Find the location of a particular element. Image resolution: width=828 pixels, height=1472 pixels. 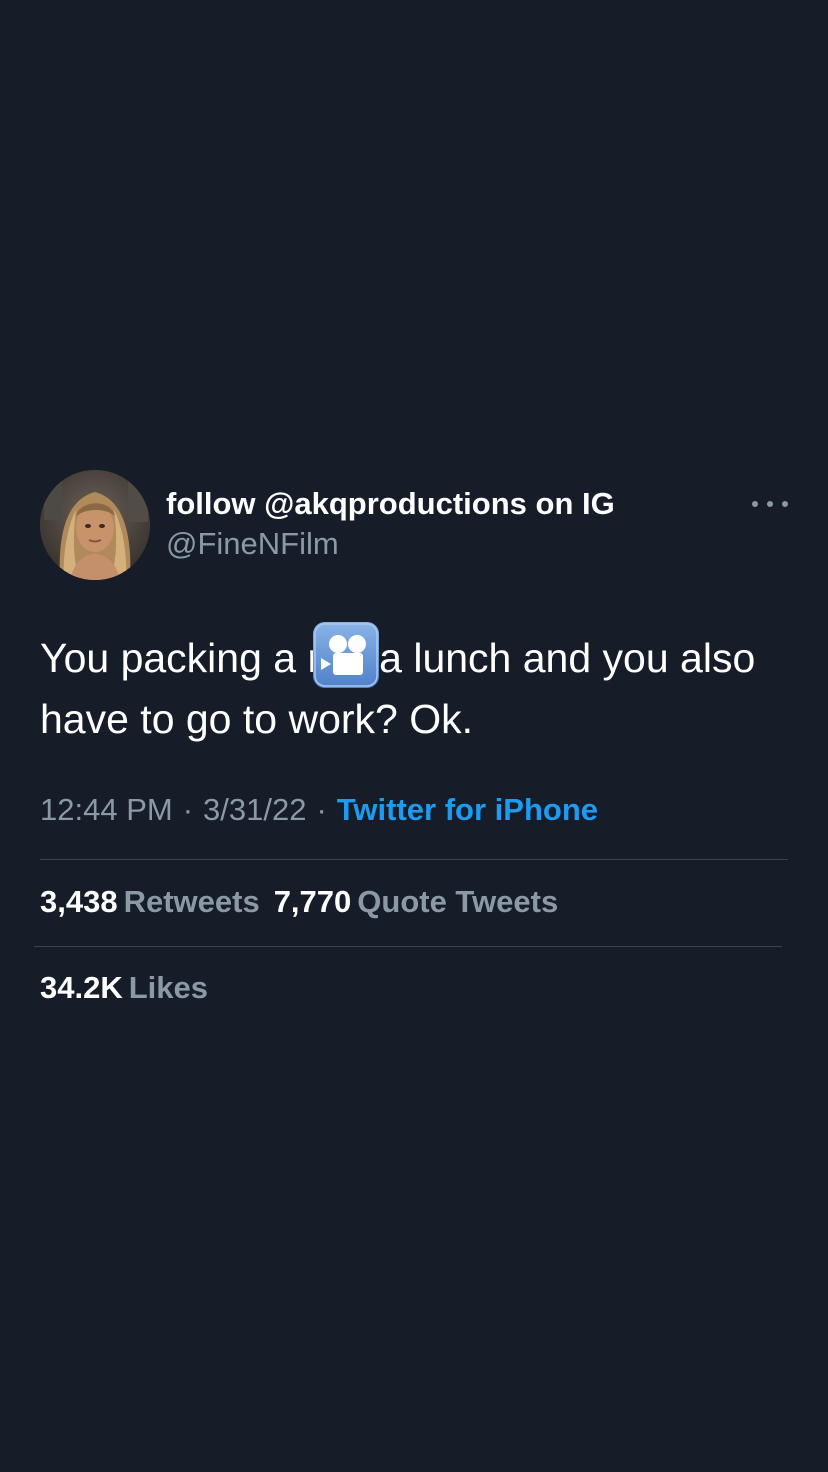

tweet-time: 12:44 PM is located at coordinates (106, 809).